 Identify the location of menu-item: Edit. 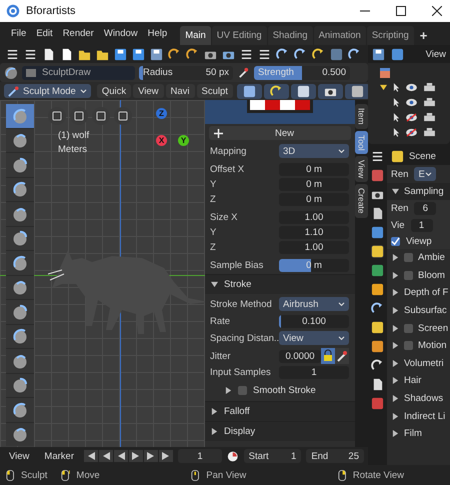
(44, 36).